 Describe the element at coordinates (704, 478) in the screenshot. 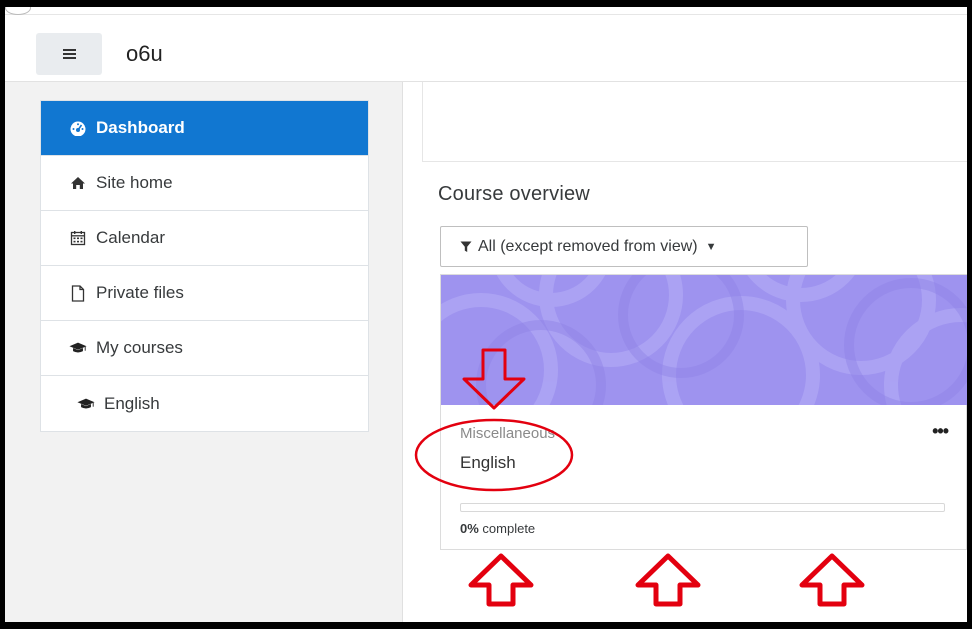

I see `course-card-body: Miscellaneous English ••• 0% complete` at that location.